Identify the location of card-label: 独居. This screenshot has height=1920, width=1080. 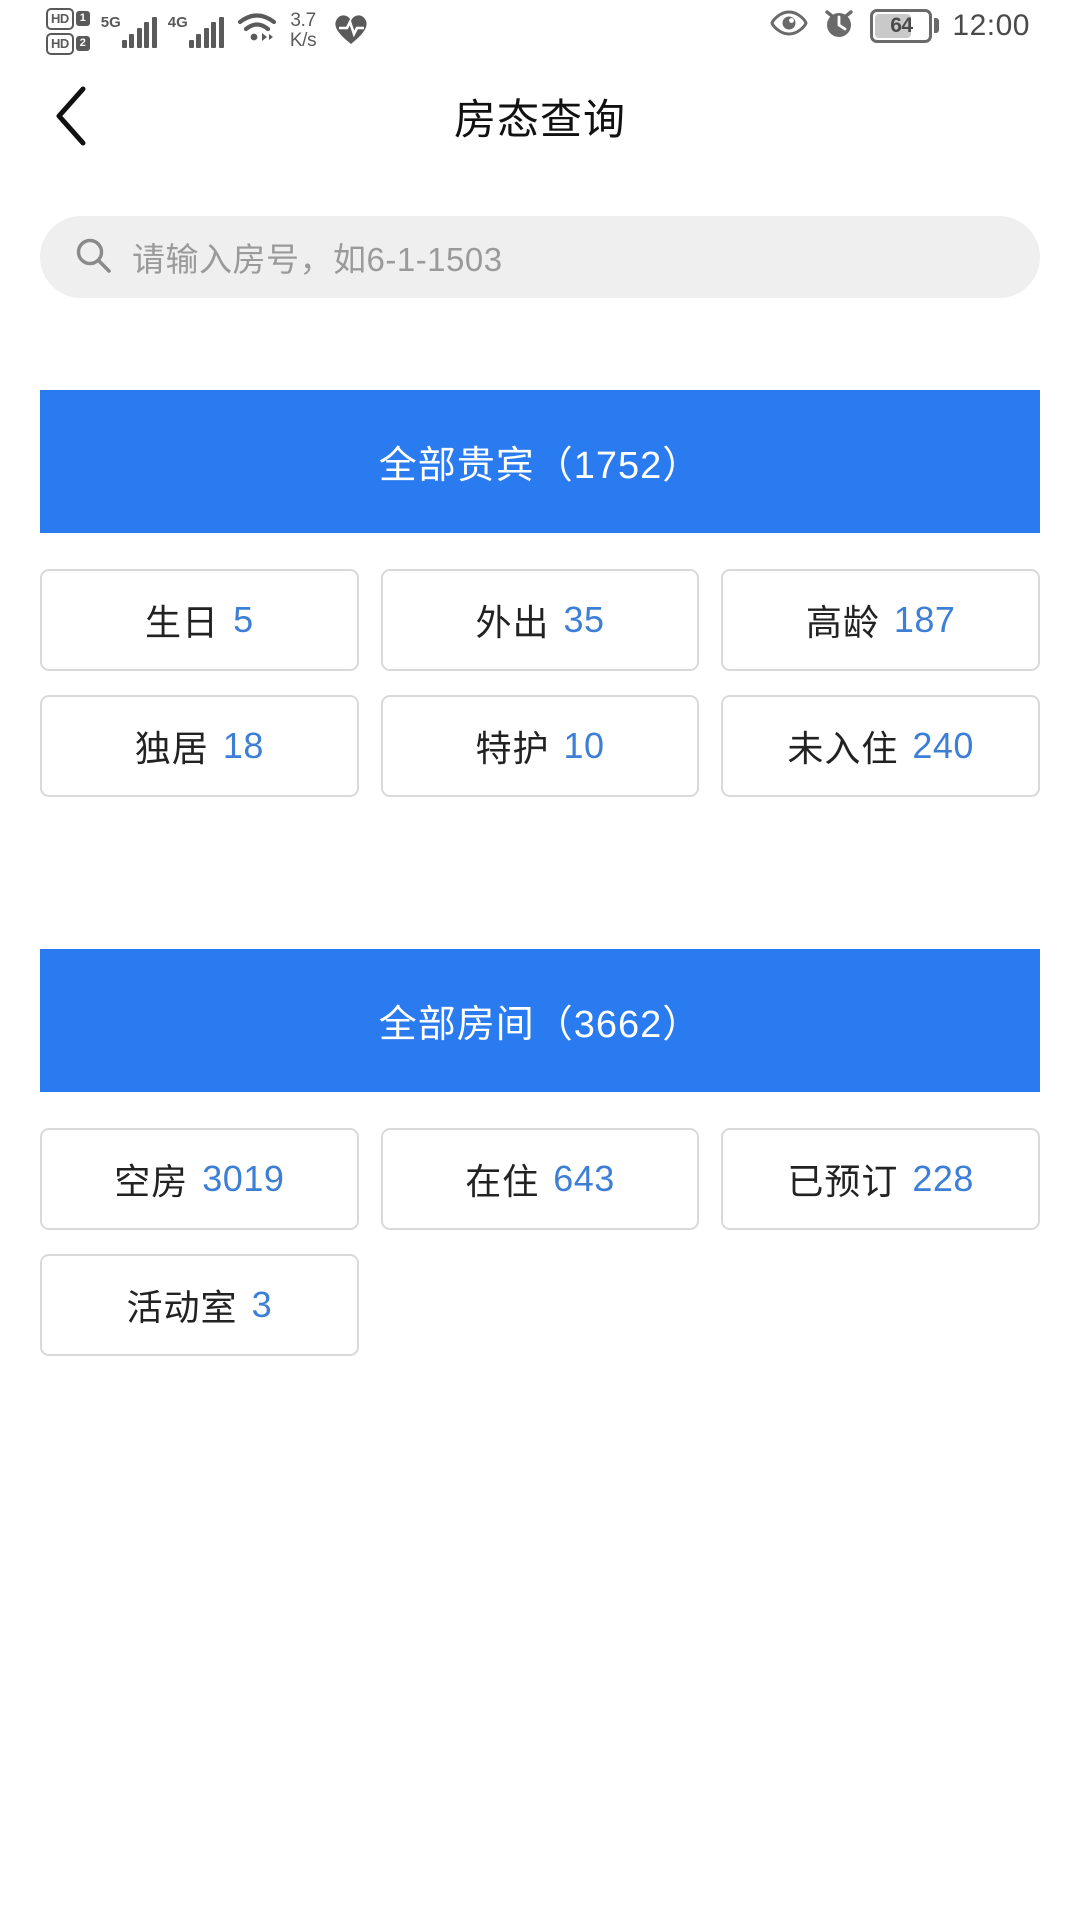
(171, 748).